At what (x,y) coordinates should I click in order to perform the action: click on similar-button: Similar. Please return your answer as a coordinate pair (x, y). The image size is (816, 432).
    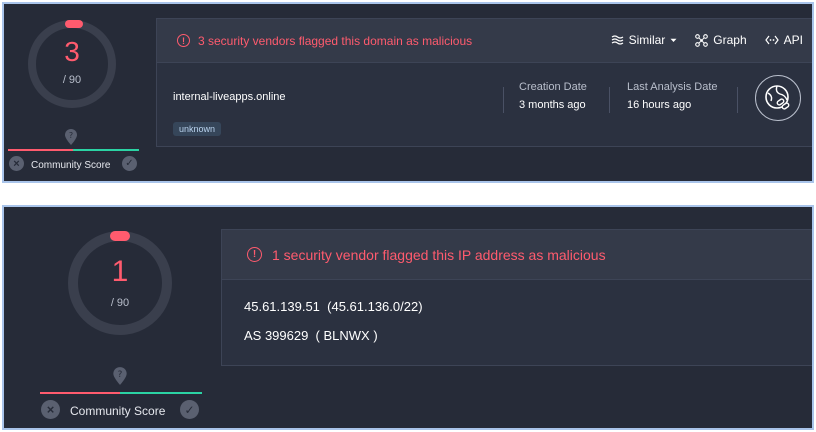
    Looking at the image, I should click on (644, 40).